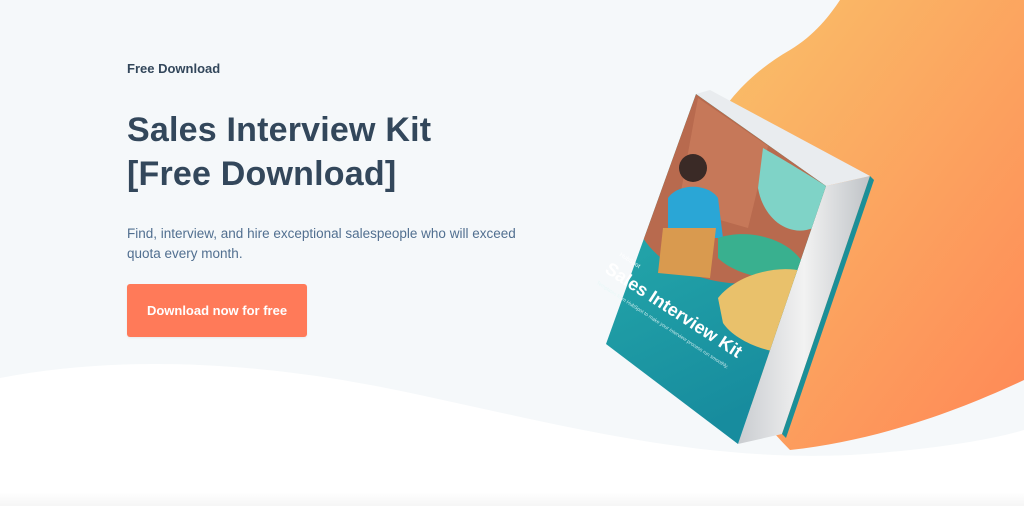 The image size is (1024, 506). I want to click on section-divider-shadow, so click(512, 499).